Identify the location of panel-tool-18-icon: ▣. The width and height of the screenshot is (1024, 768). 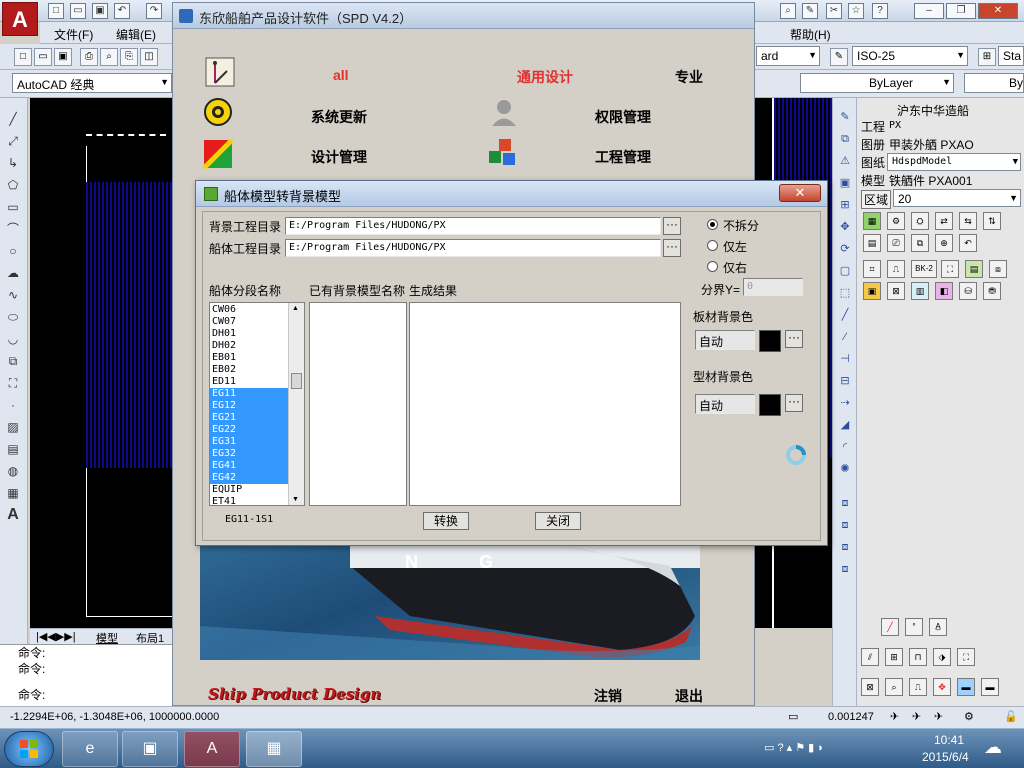
(872, 291).